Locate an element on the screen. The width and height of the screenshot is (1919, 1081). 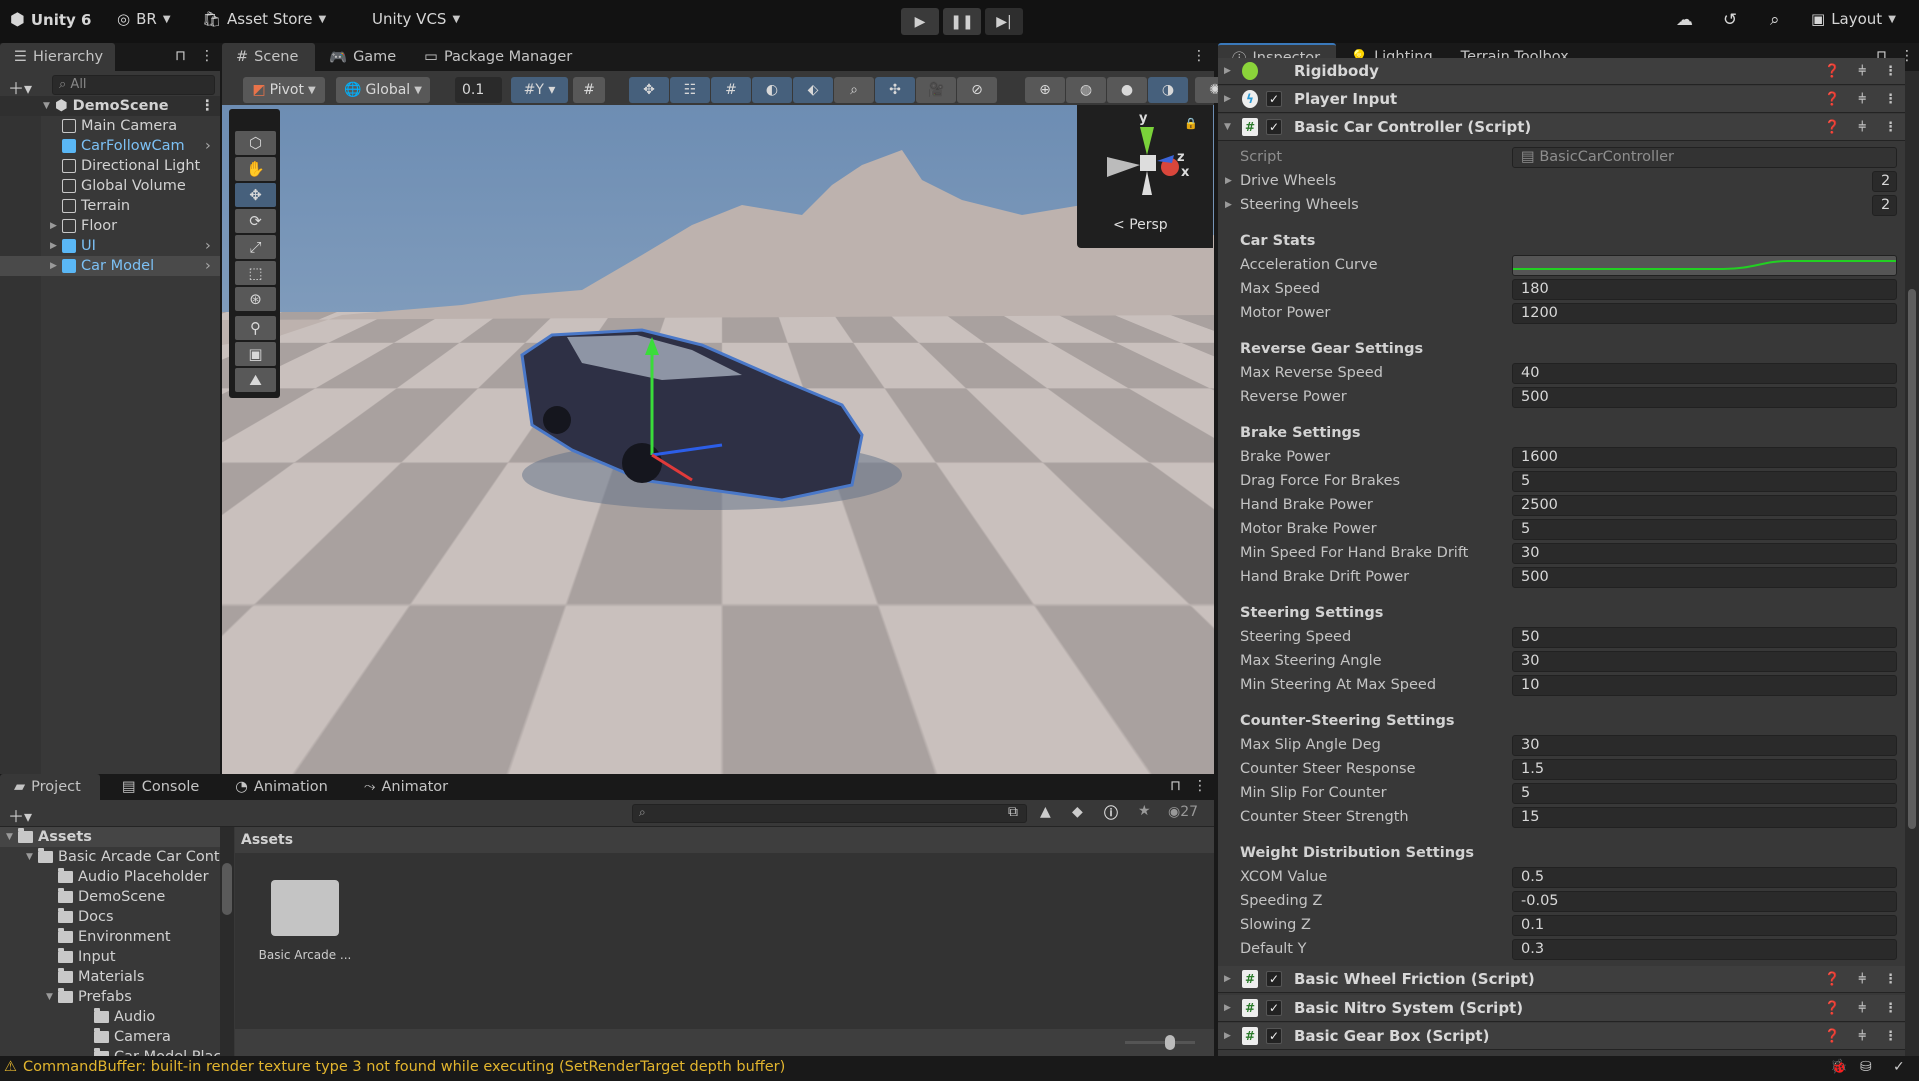
hierarchy-item: Global Volume is located at coordinates (110, 186).